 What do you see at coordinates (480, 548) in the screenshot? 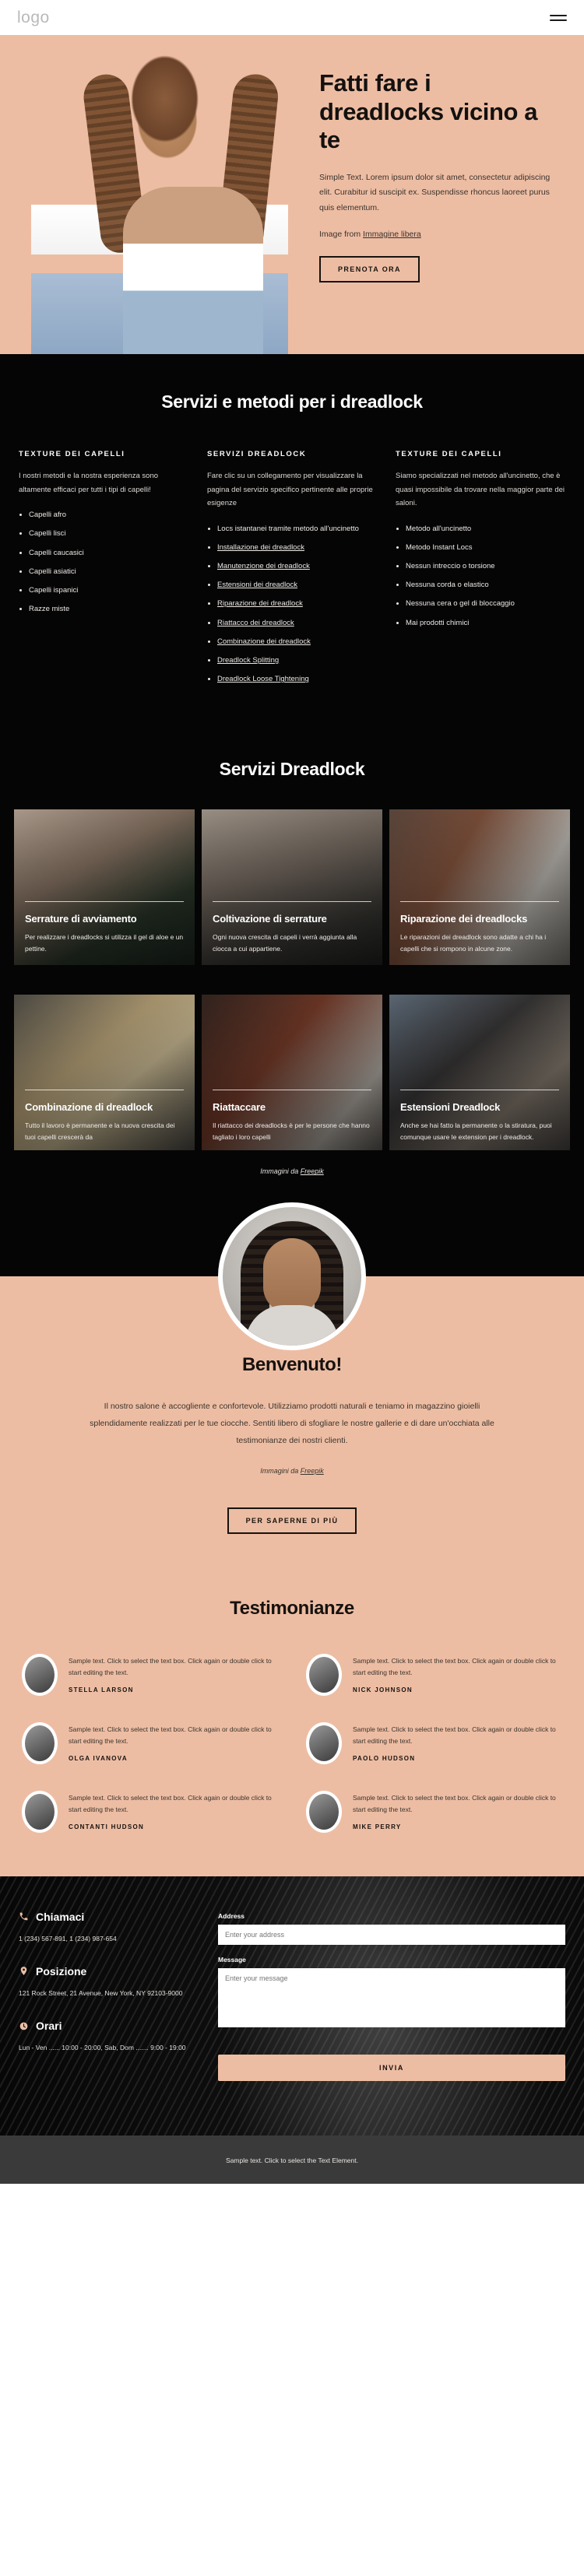
I see `list-item: Metodo Instant Locs` at bounding box center [480, 548].